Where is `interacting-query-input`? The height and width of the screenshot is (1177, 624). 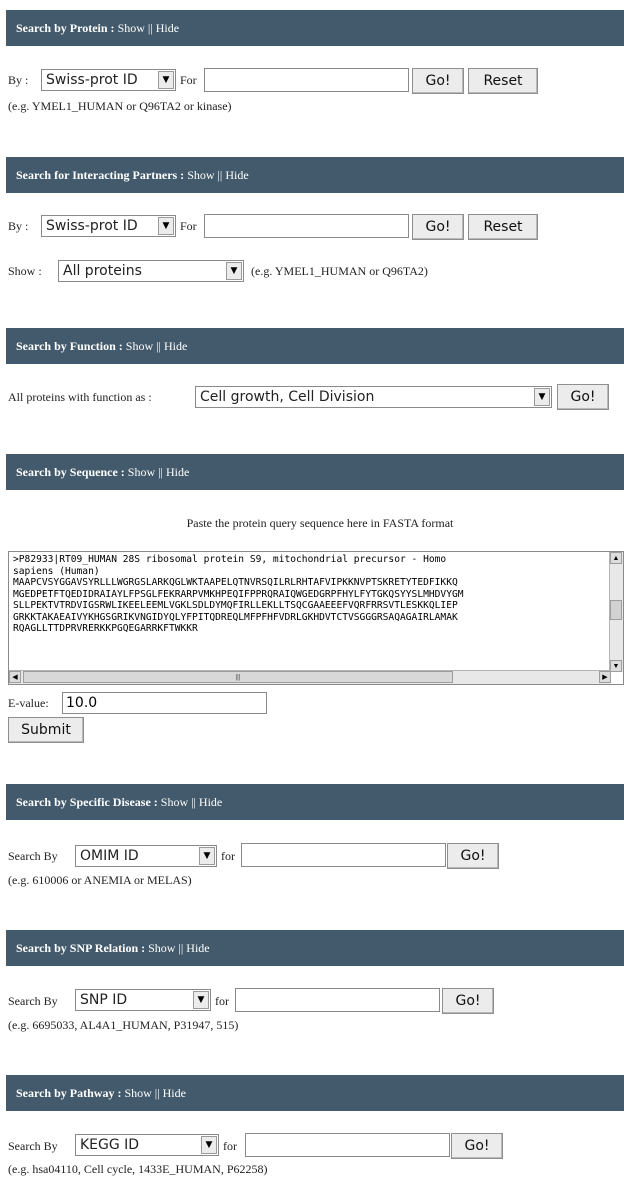 interacting-query-input is located at coordinates (306, 226).